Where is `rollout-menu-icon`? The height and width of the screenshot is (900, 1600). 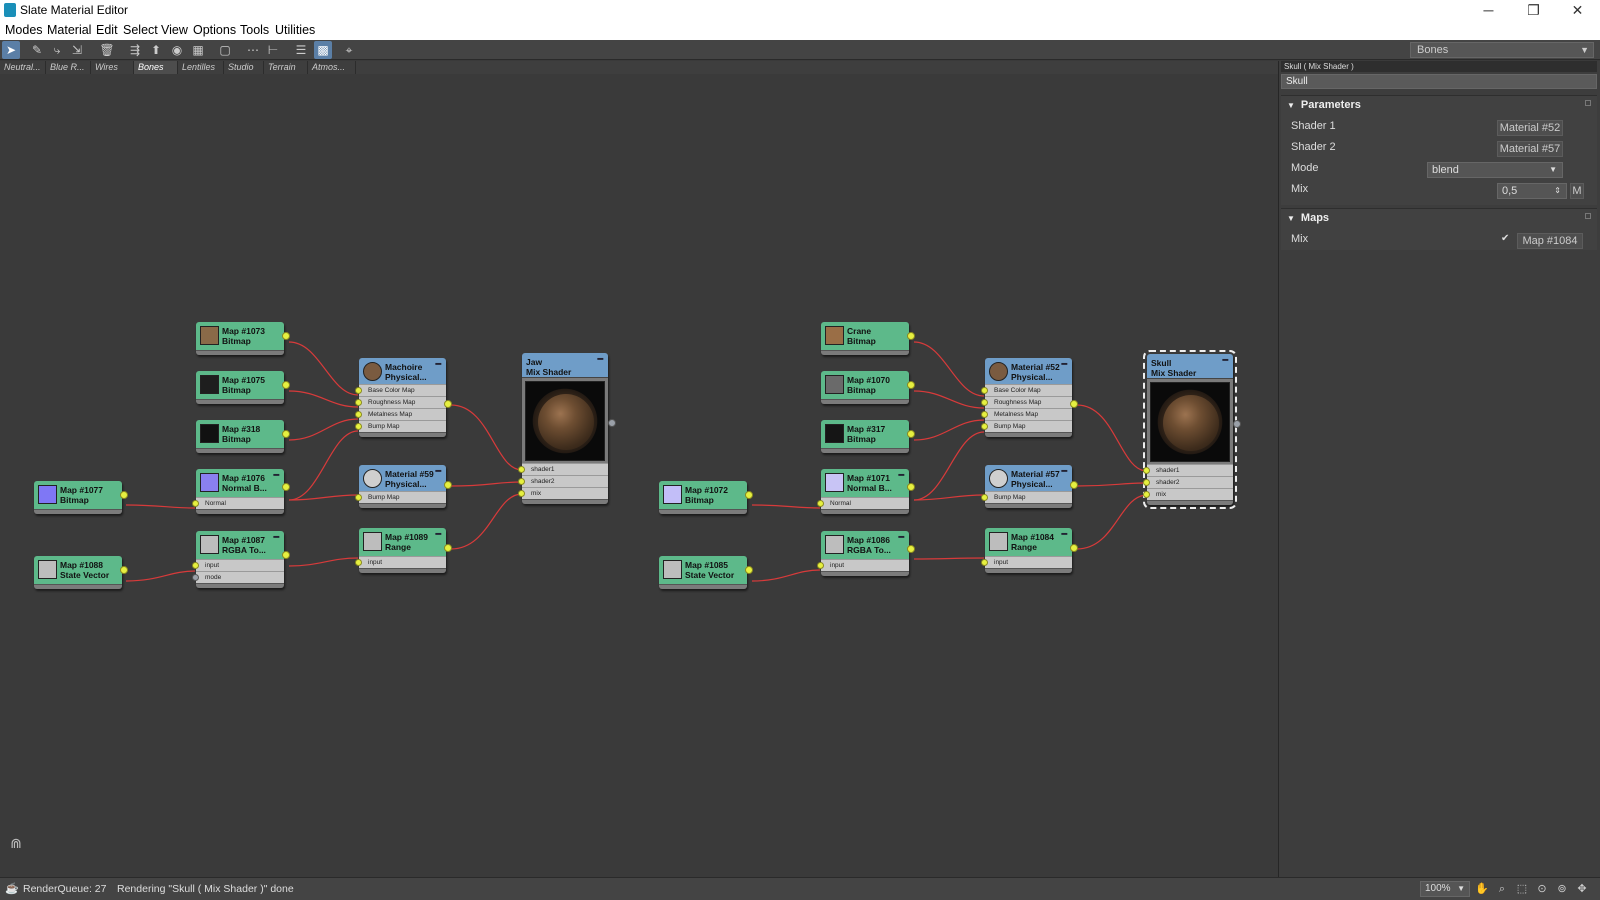
rollout-menu-icon is located at coordinates (1588, 103).